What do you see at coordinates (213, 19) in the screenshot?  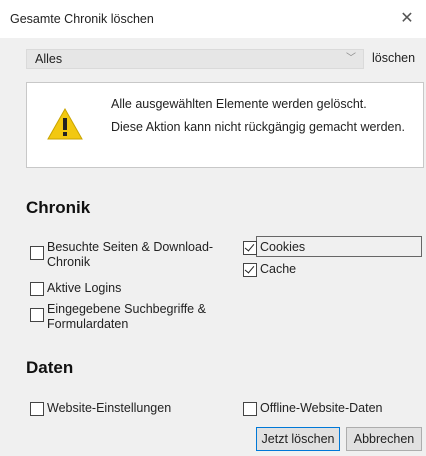 I see `title-bar: Gesamte Chronik löschen ✕` at bounding box center [213, 19].